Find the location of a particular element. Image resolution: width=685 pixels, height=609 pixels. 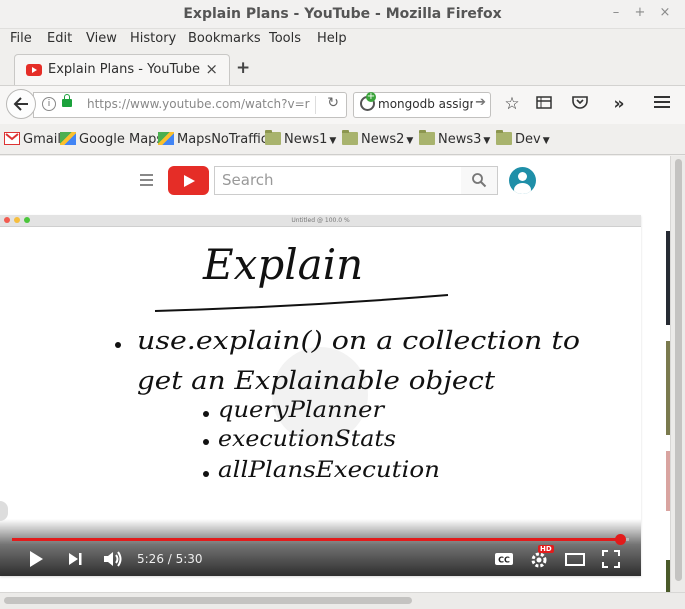

menu-edit: Edit is located at coordinates (59, 38).